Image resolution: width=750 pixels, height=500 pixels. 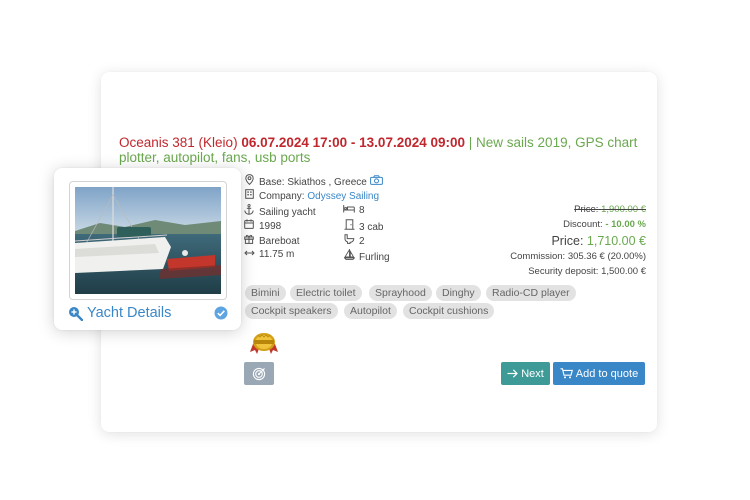 I want to click on base-location: Skiathos , Greece, so click(x=327, y=182).